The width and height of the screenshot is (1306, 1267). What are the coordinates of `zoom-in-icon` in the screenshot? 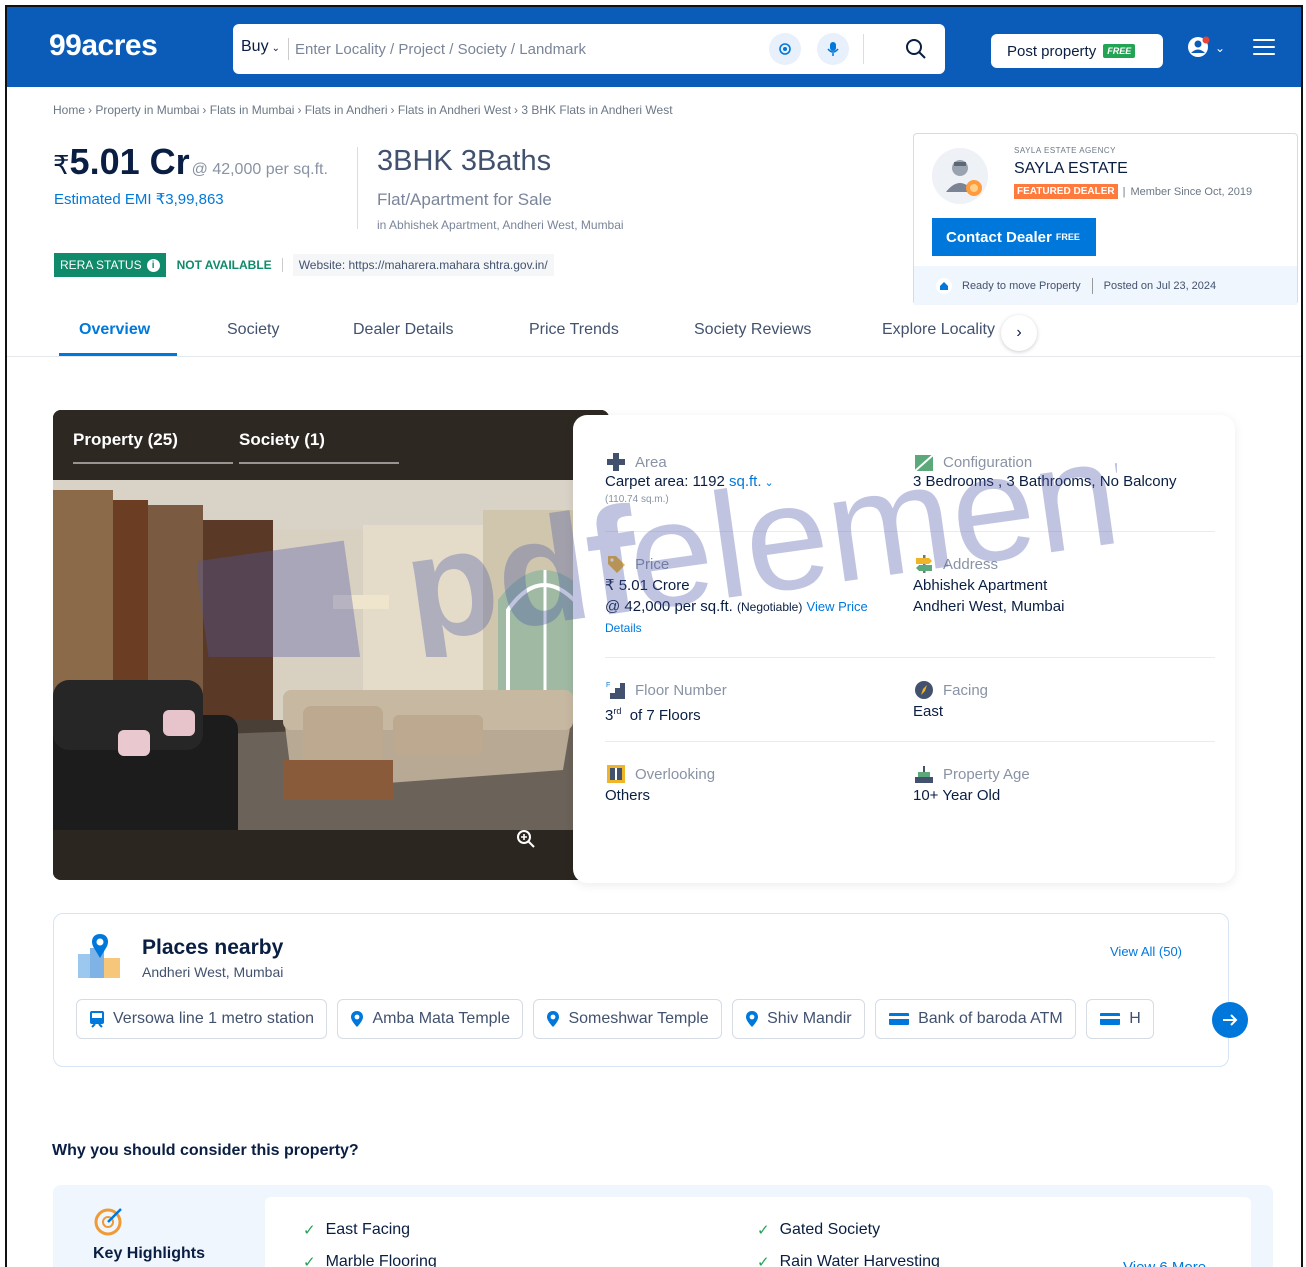 It's located at (527, 840).